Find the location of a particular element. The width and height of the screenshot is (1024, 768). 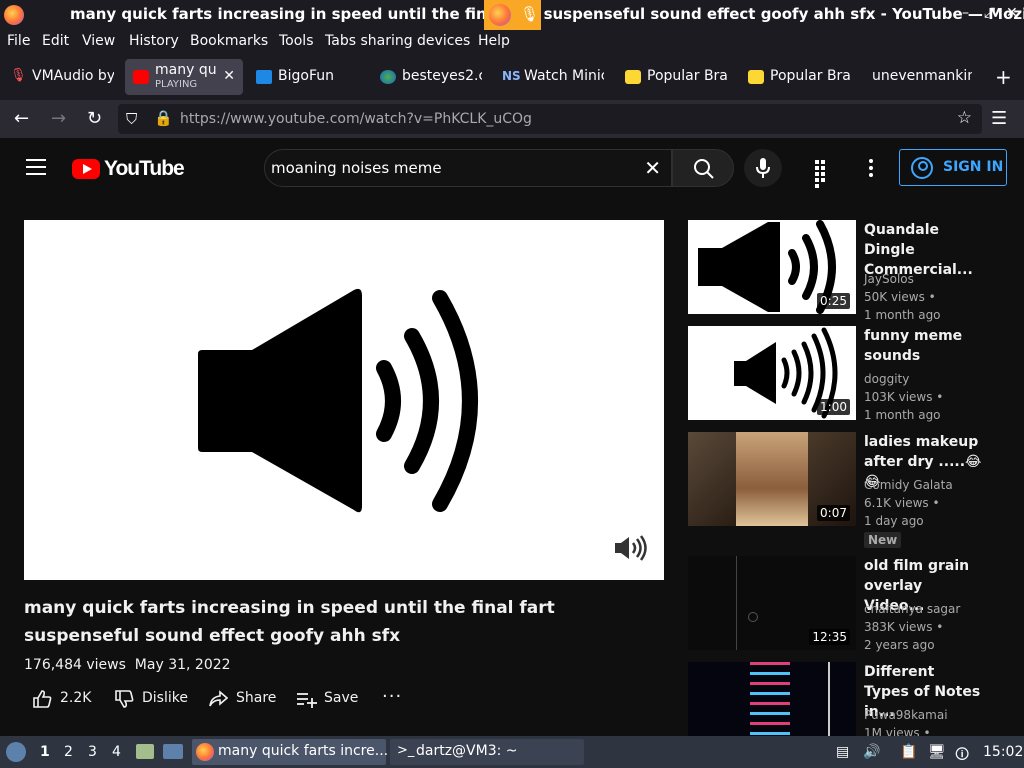

notification-icon: 🛈 is located at coordinates (962, 756).